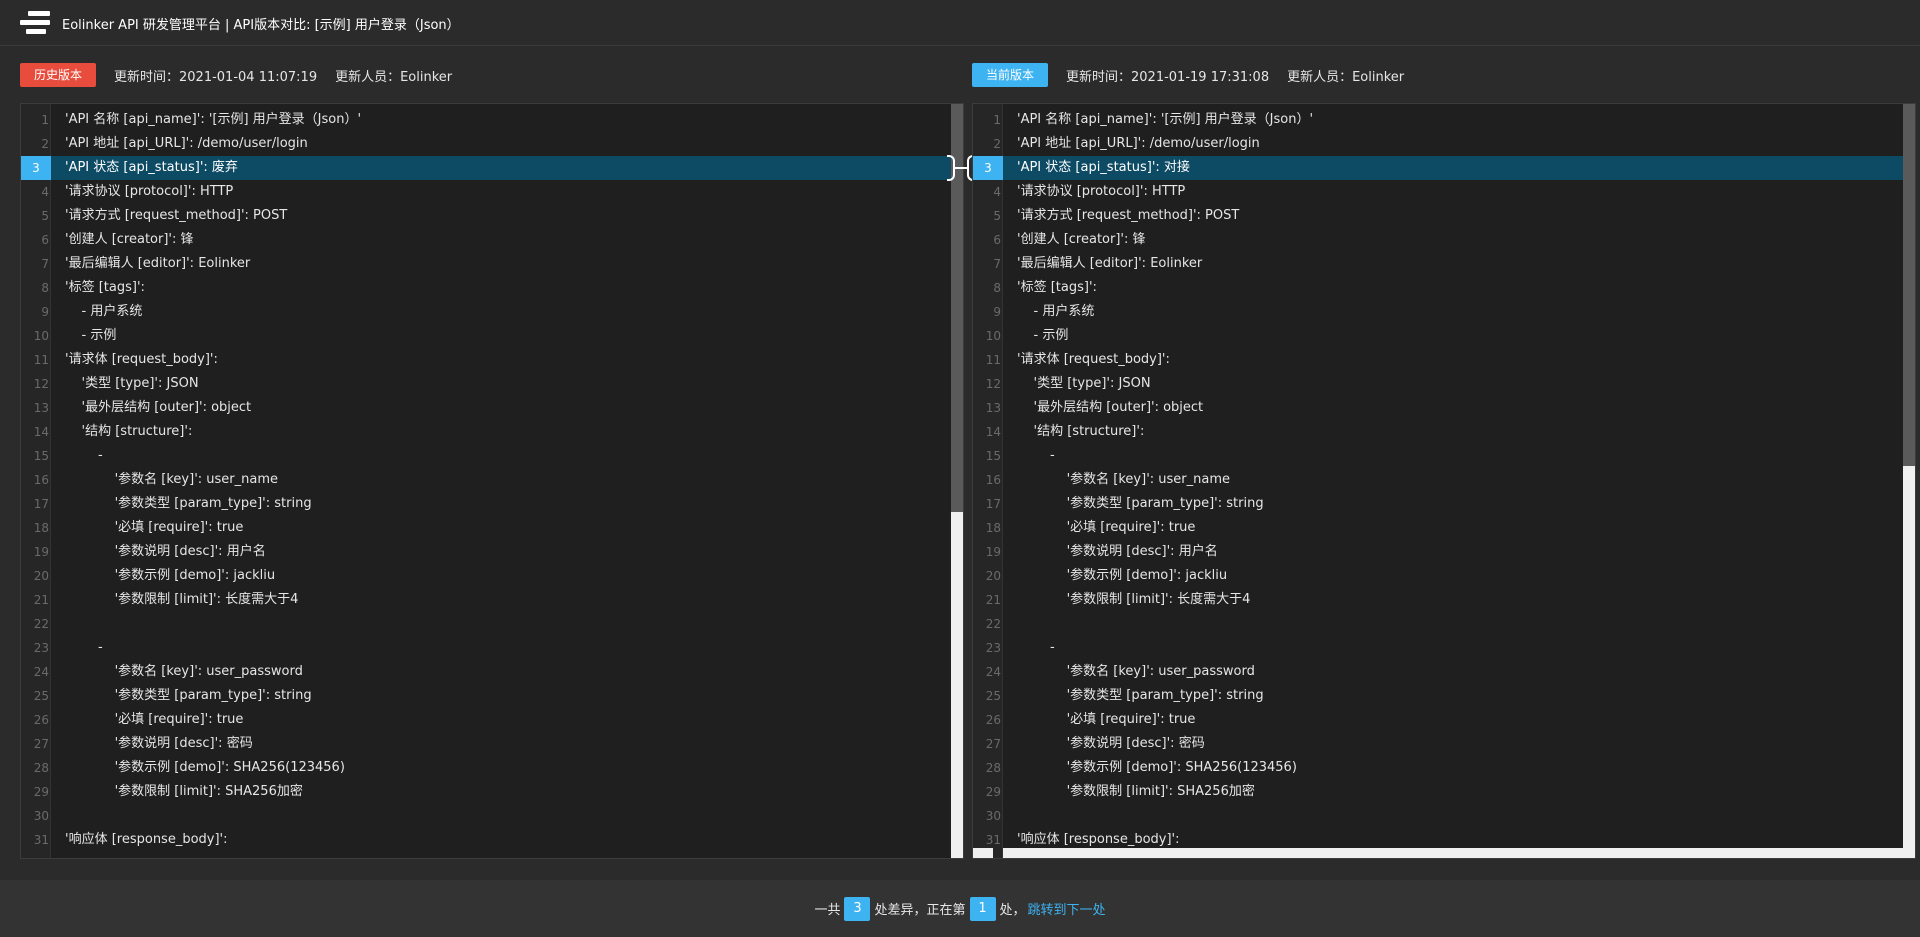 The width and height of the screenshot is (1920, 937). Describe the element at coordinates (216, 77) in the screenshot. I see `left-update-time: 更新时间：2021-01-04 11:07:19` at that location.